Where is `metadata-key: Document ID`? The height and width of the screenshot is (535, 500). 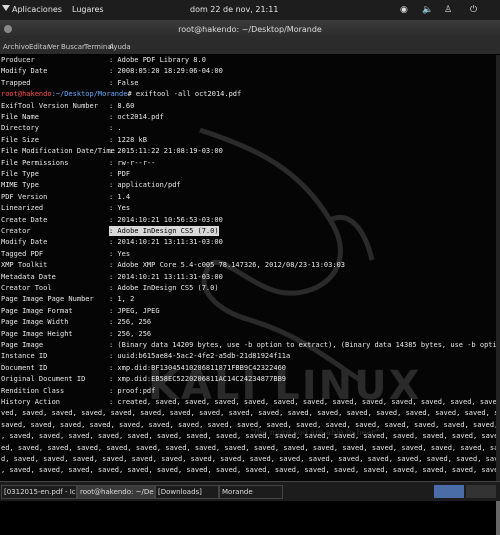
metadata-key: Document ID is located at coordinates (24, 367).